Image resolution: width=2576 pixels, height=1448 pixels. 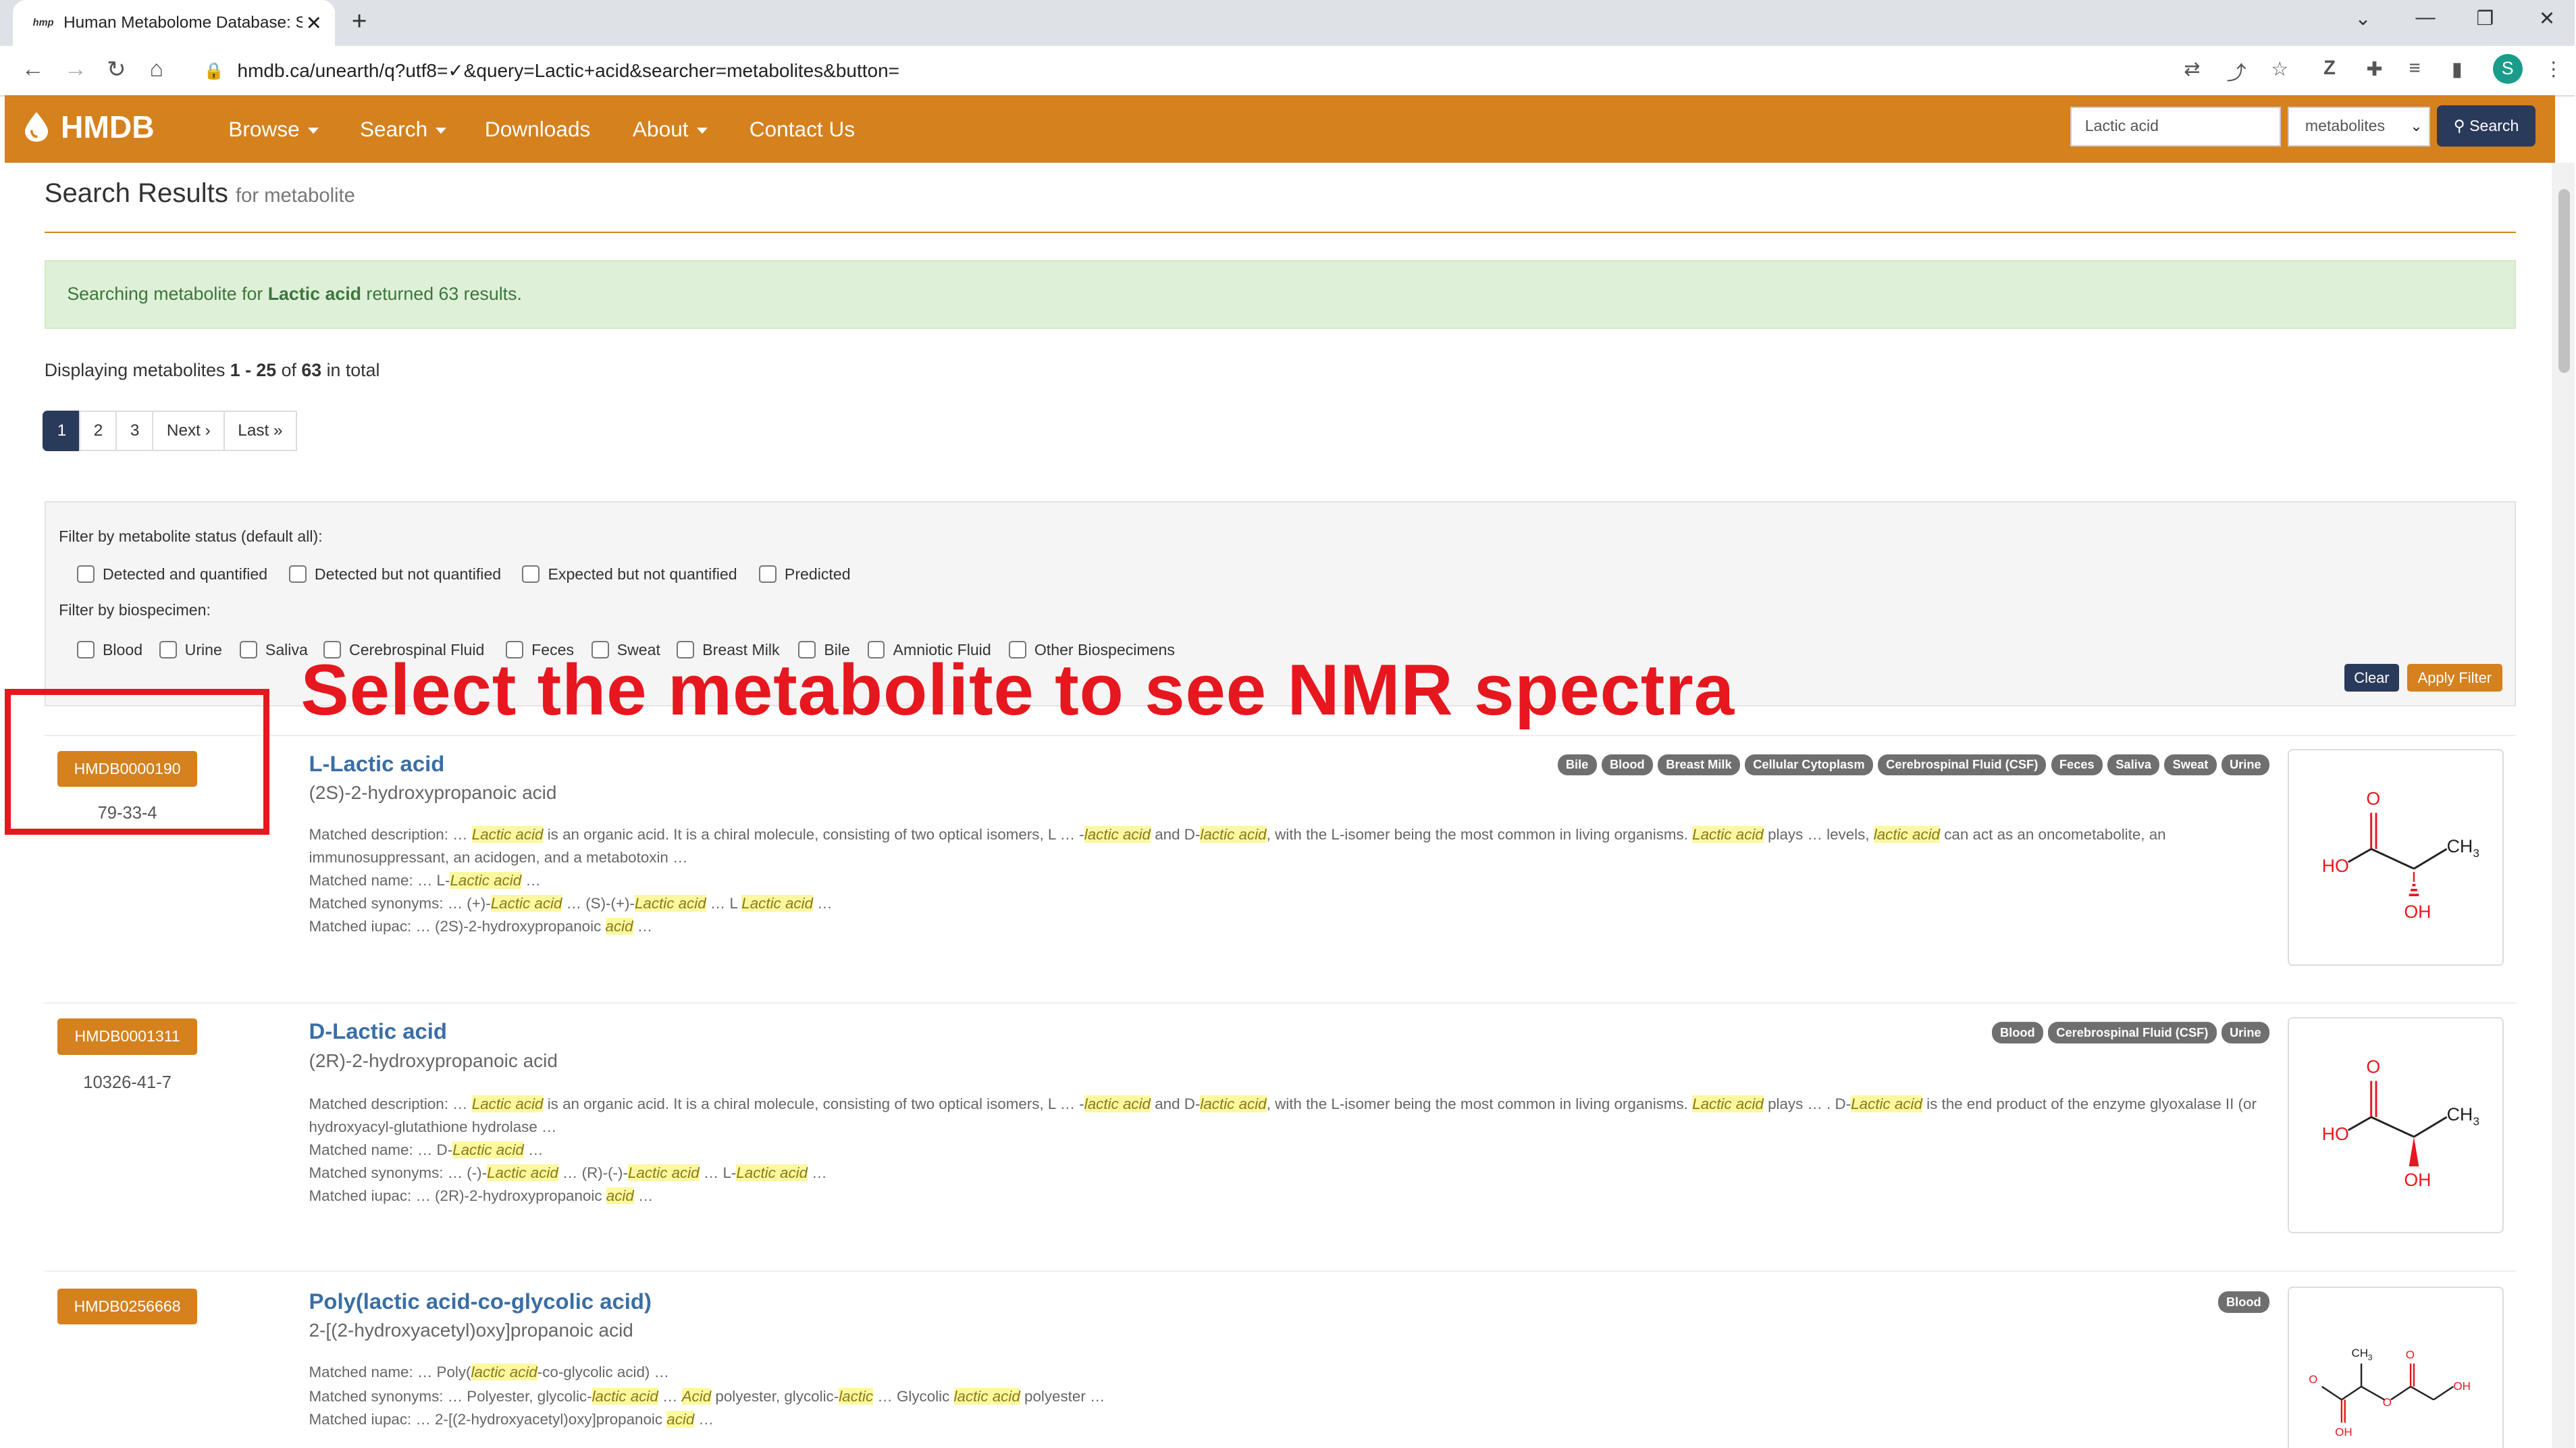 I want to click on browser-menu-icon: ⋮, so click(x=2553, y=69).